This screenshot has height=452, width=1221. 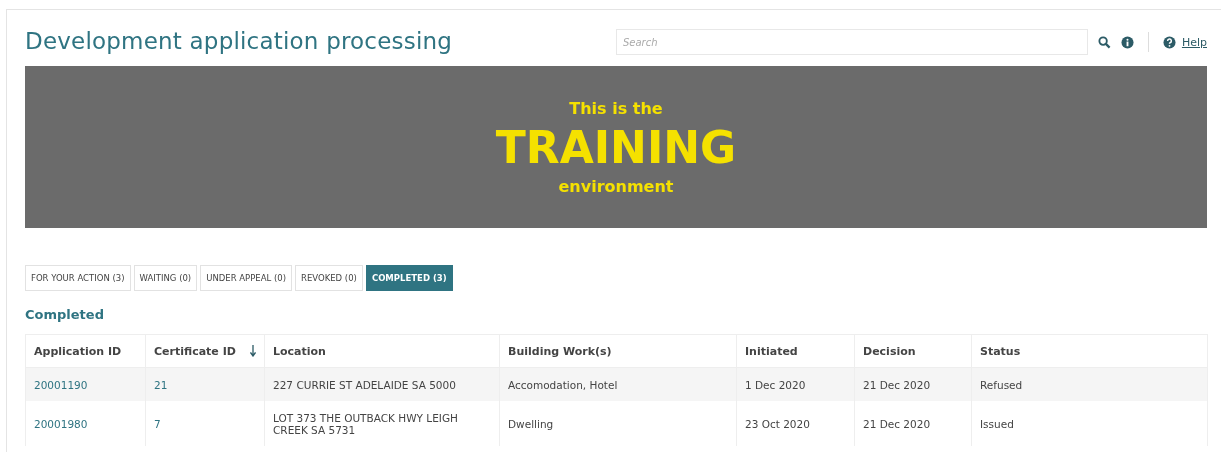 What do you see at coordinates (851, 42) in the screenshot?
I see `search-field: Search` at bounding box center [851, 42].